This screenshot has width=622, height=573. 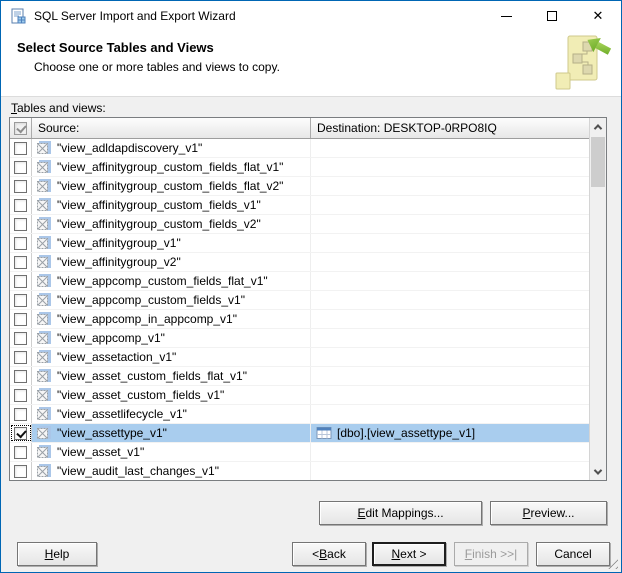 I want to click on cancel-button: Cancel, so click(x=573, y=554).